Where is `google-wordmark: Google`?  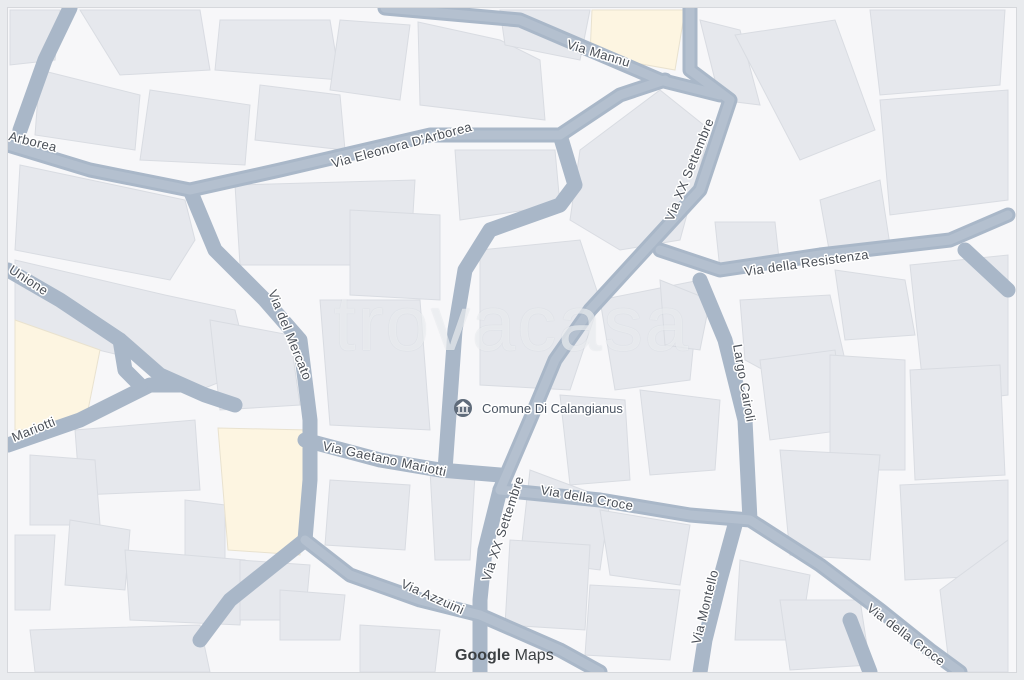 google-wordmark: Google is located at coordinates (483, 655).